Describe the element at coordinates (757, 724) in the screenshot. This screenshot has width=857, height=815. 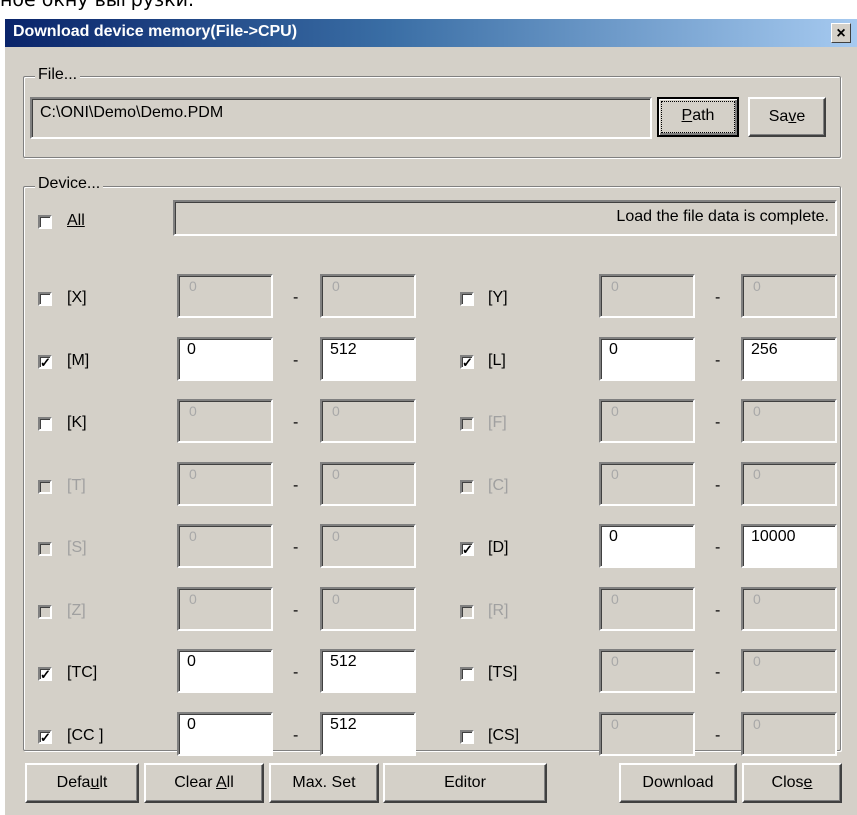
I see `cs-to-value: 0` at that location.